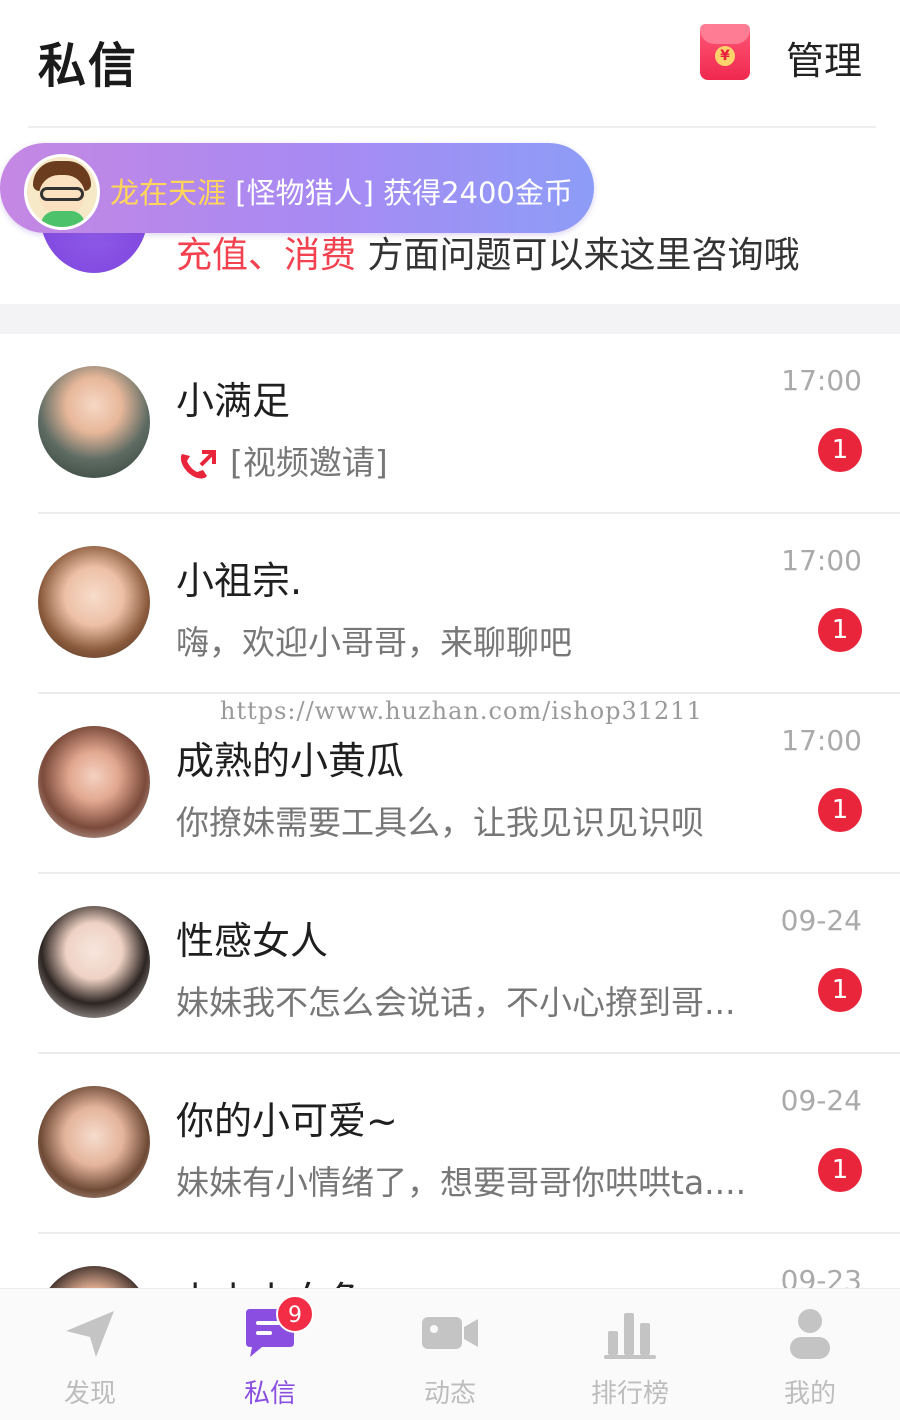  I want to click on tab-discover: 发现, so click(90, 1354).